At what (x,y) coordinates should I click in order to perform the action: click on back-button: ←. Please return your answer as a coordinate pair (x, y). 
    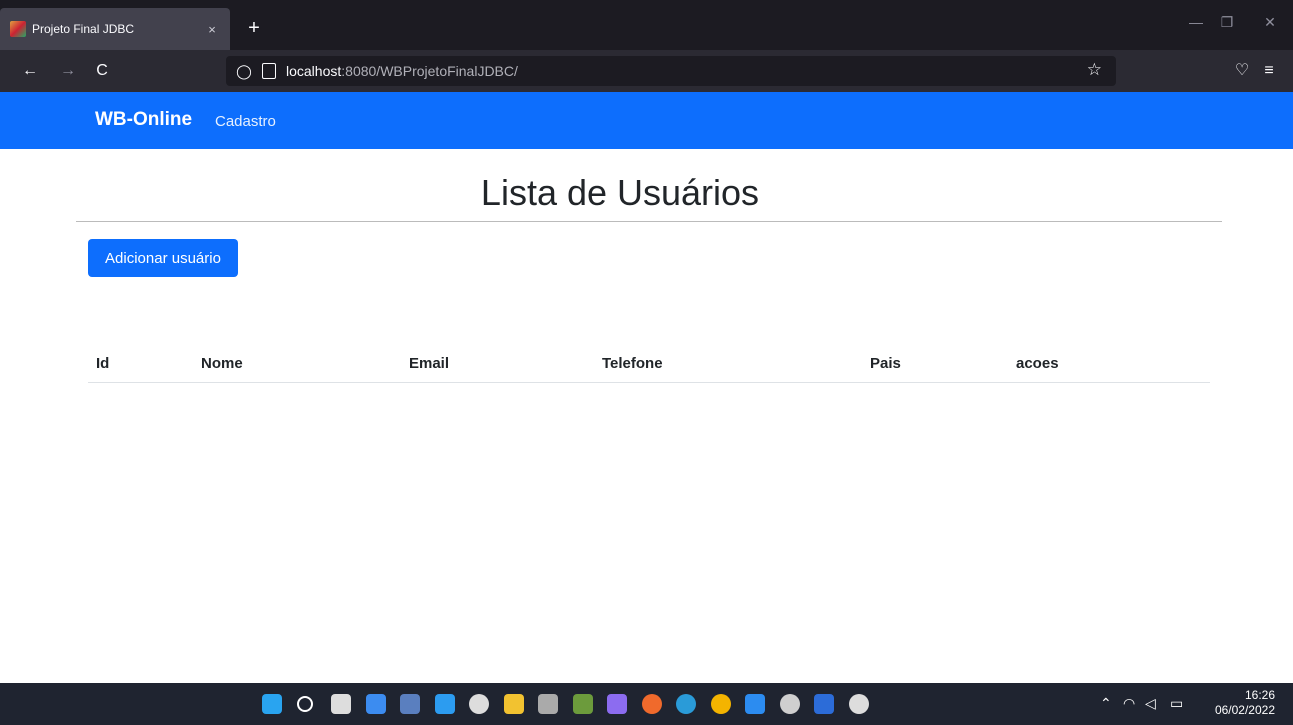
    Looking at the image, I should click on (30, 71).